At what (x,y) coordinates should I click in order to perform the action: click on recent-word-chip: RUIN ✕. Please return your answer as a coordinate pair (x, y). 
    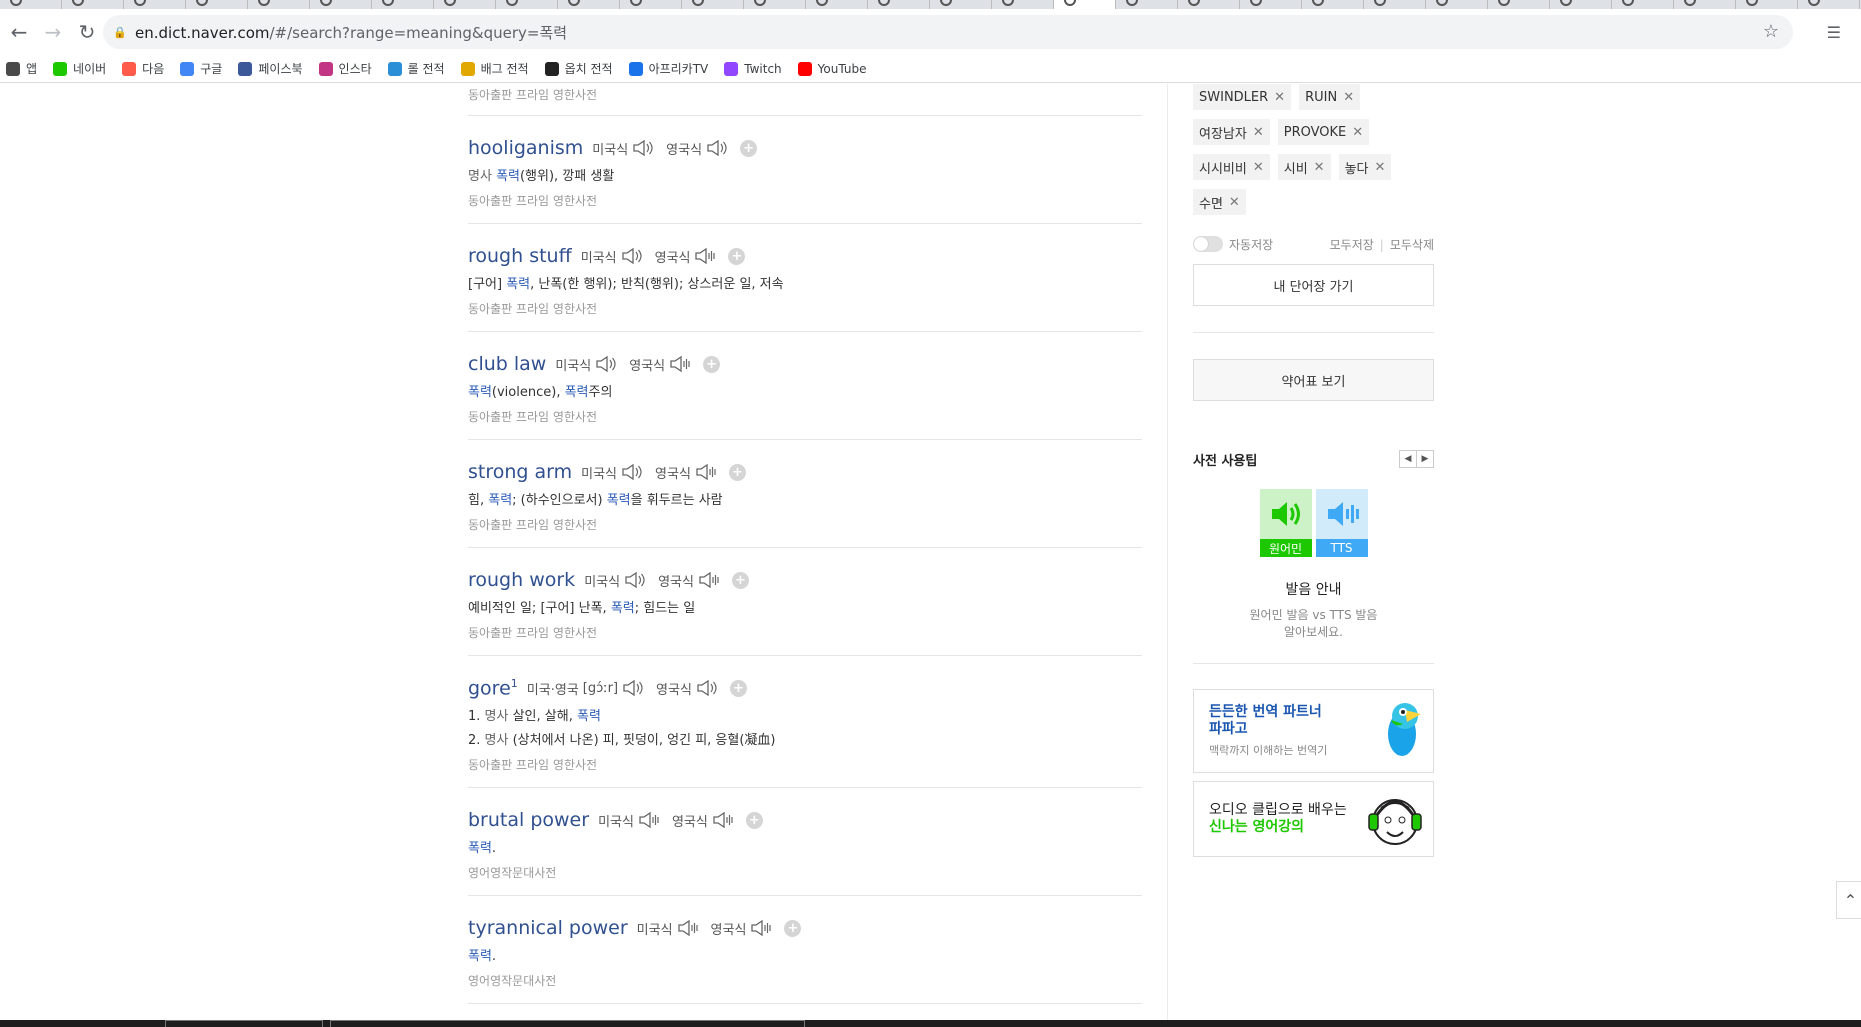
    Looking at the image, I should click on (1330, 97).